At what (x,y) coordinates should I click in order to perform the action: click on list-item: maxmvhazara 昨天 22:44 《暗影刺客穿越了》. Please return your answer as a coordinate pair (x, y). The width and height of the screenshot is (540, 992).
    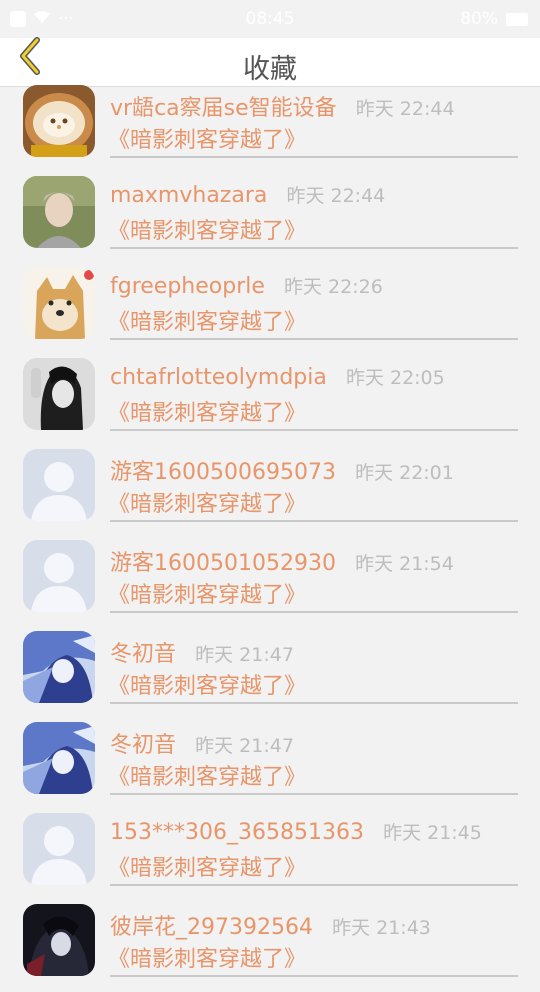
    Looking at the image, I should click on (270, 218).